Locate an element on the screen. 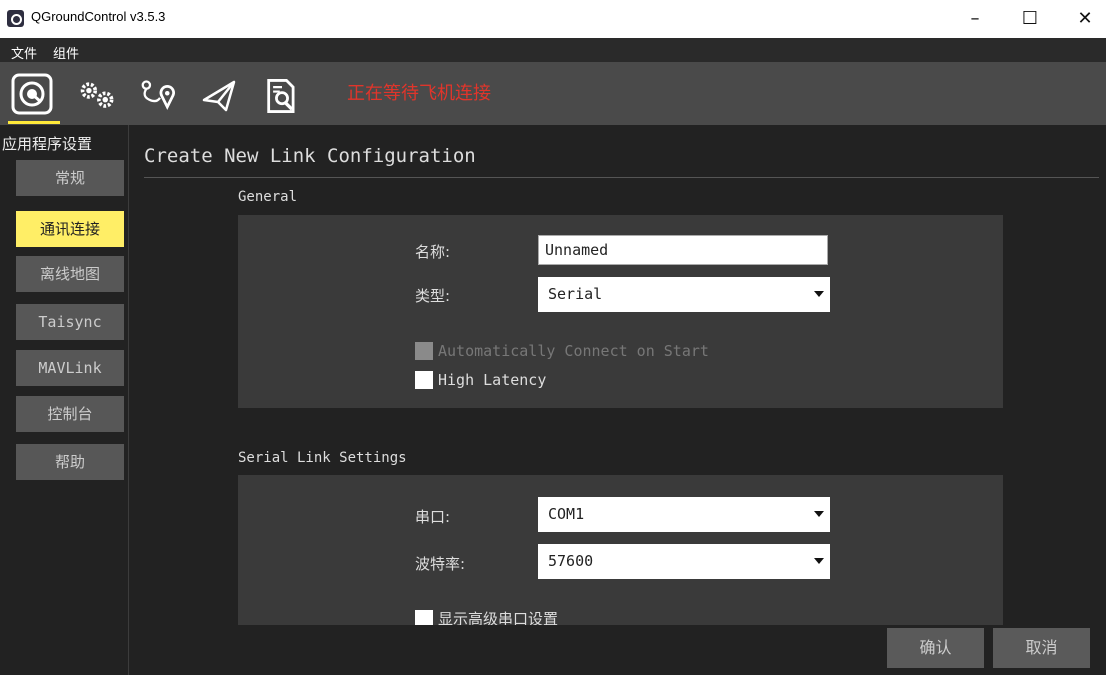  sidebar-item-offline-maps: 离线地图 is located at coordinates (70, 274).